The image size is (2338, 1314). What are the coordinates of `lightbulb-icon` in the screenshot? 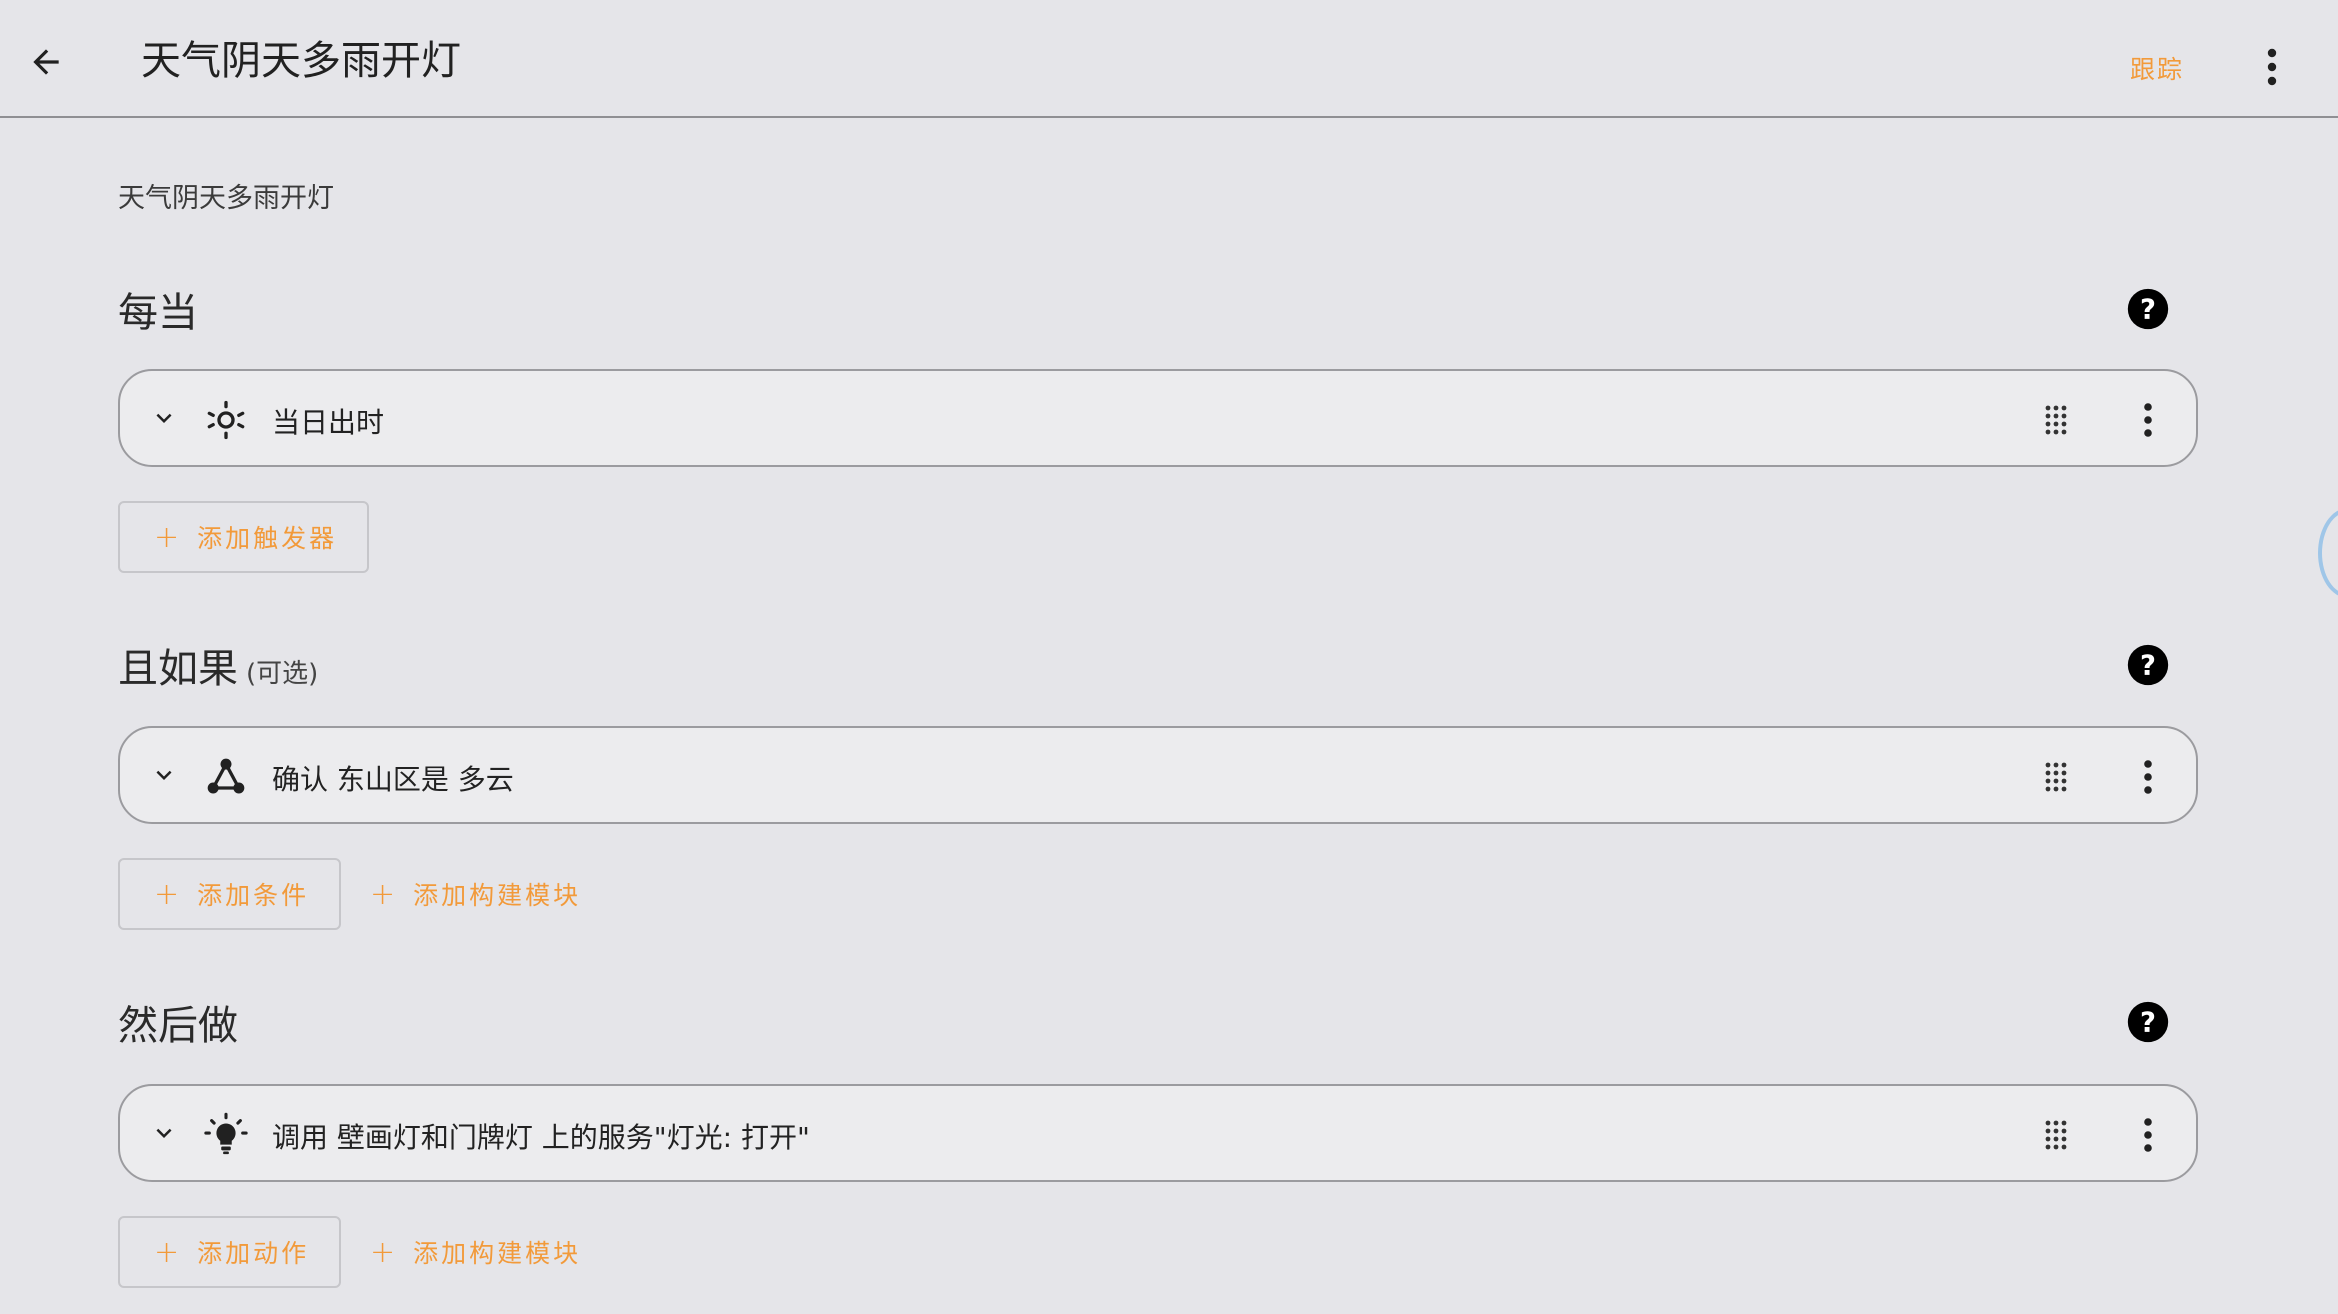 It's located at (226, 1135).